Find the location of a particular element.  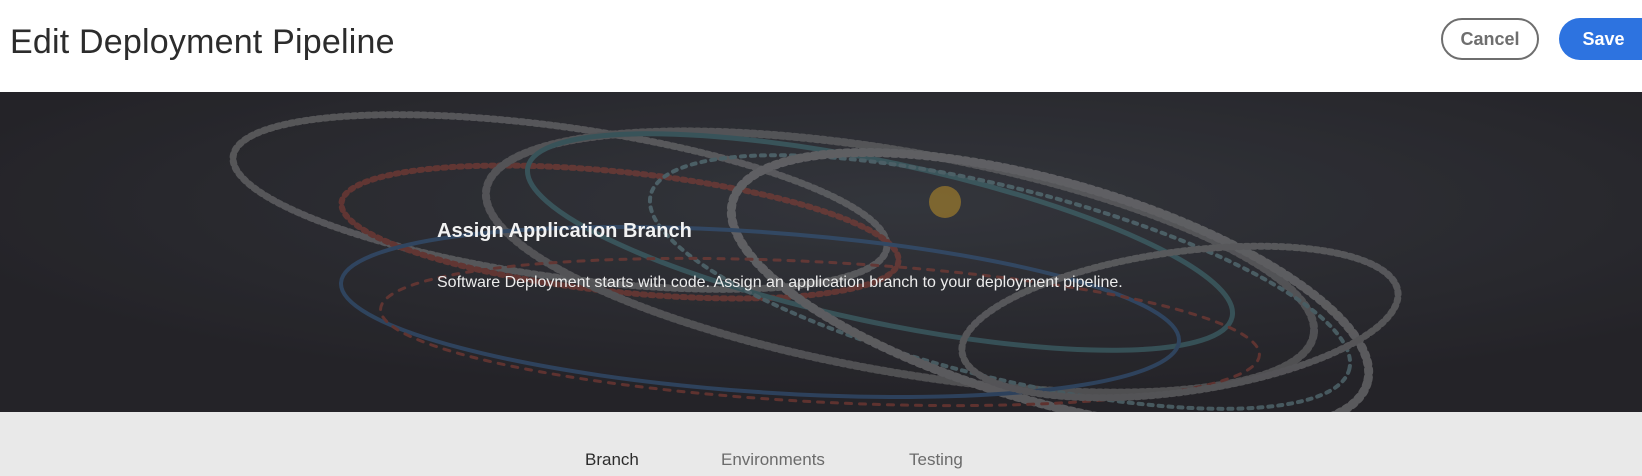

page-title: Edit Deployment Pipeline is located at coordinates (202, 42).